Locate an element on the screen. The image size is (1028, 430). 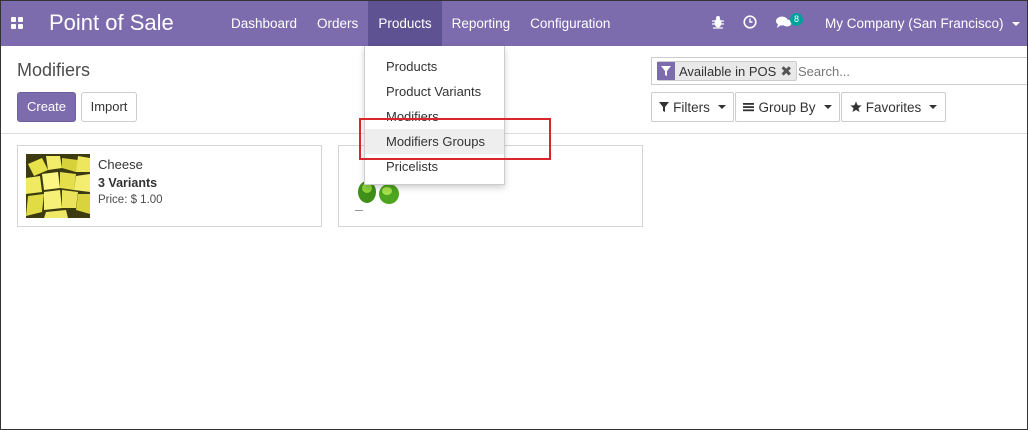
apps-grid-icon is located at coordinates (17, 23).